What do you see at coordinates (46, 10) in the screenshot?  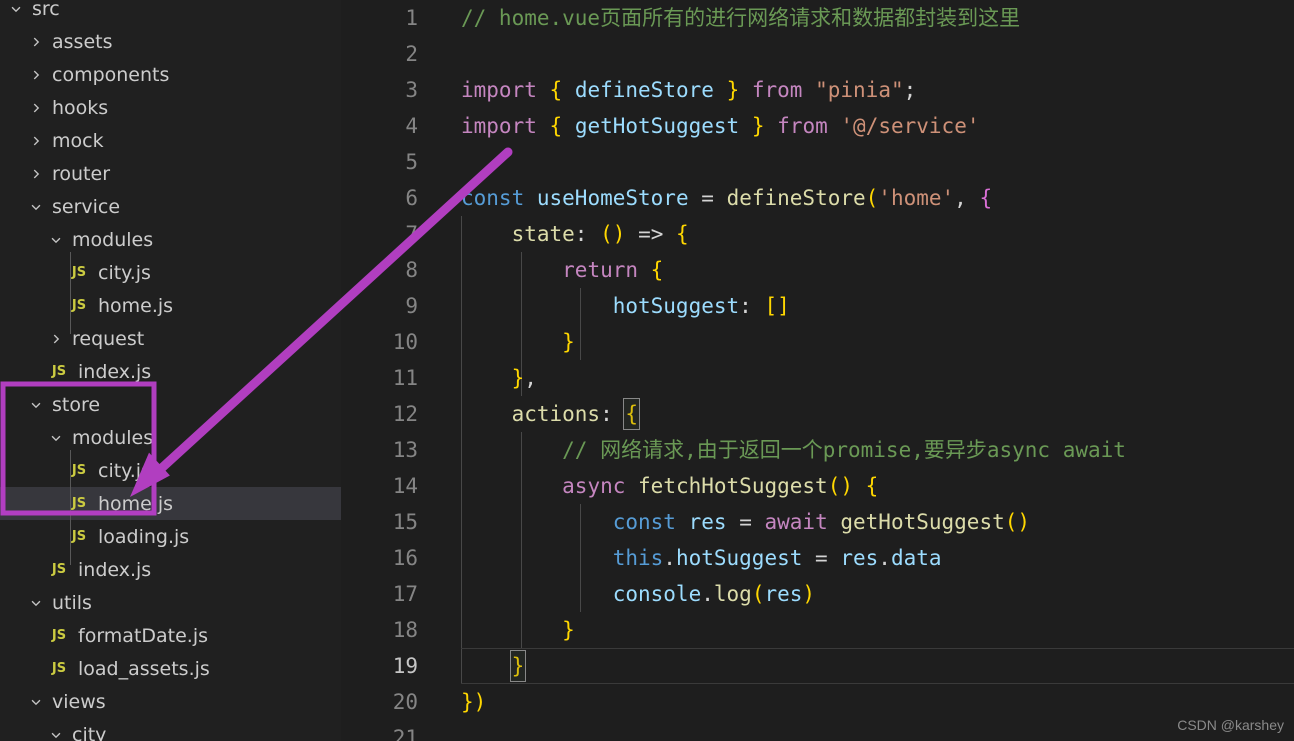 I see `tree-item-label: src` at bounding box center [46, 10].